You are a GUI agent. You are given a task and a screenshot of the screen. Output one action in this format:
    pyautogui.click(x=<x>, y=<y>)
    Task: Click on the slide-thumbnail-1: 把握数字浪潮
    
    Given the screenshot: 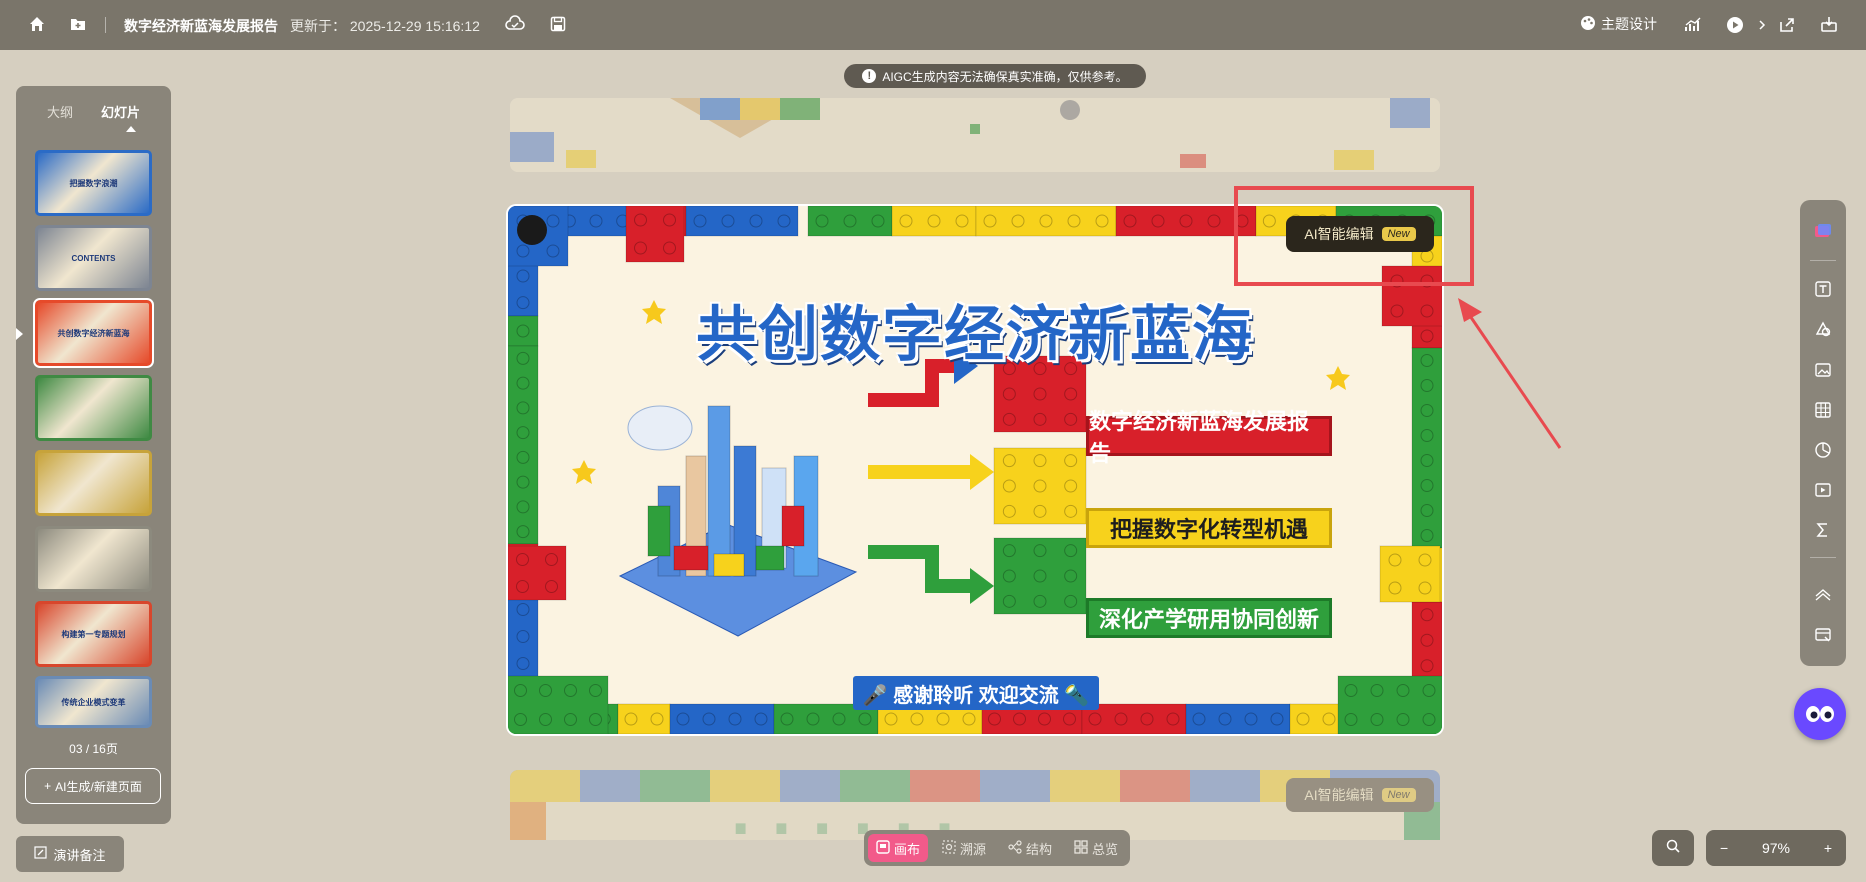 What is the action you would take?
    pyautogui.click(x=93, y=183)
    